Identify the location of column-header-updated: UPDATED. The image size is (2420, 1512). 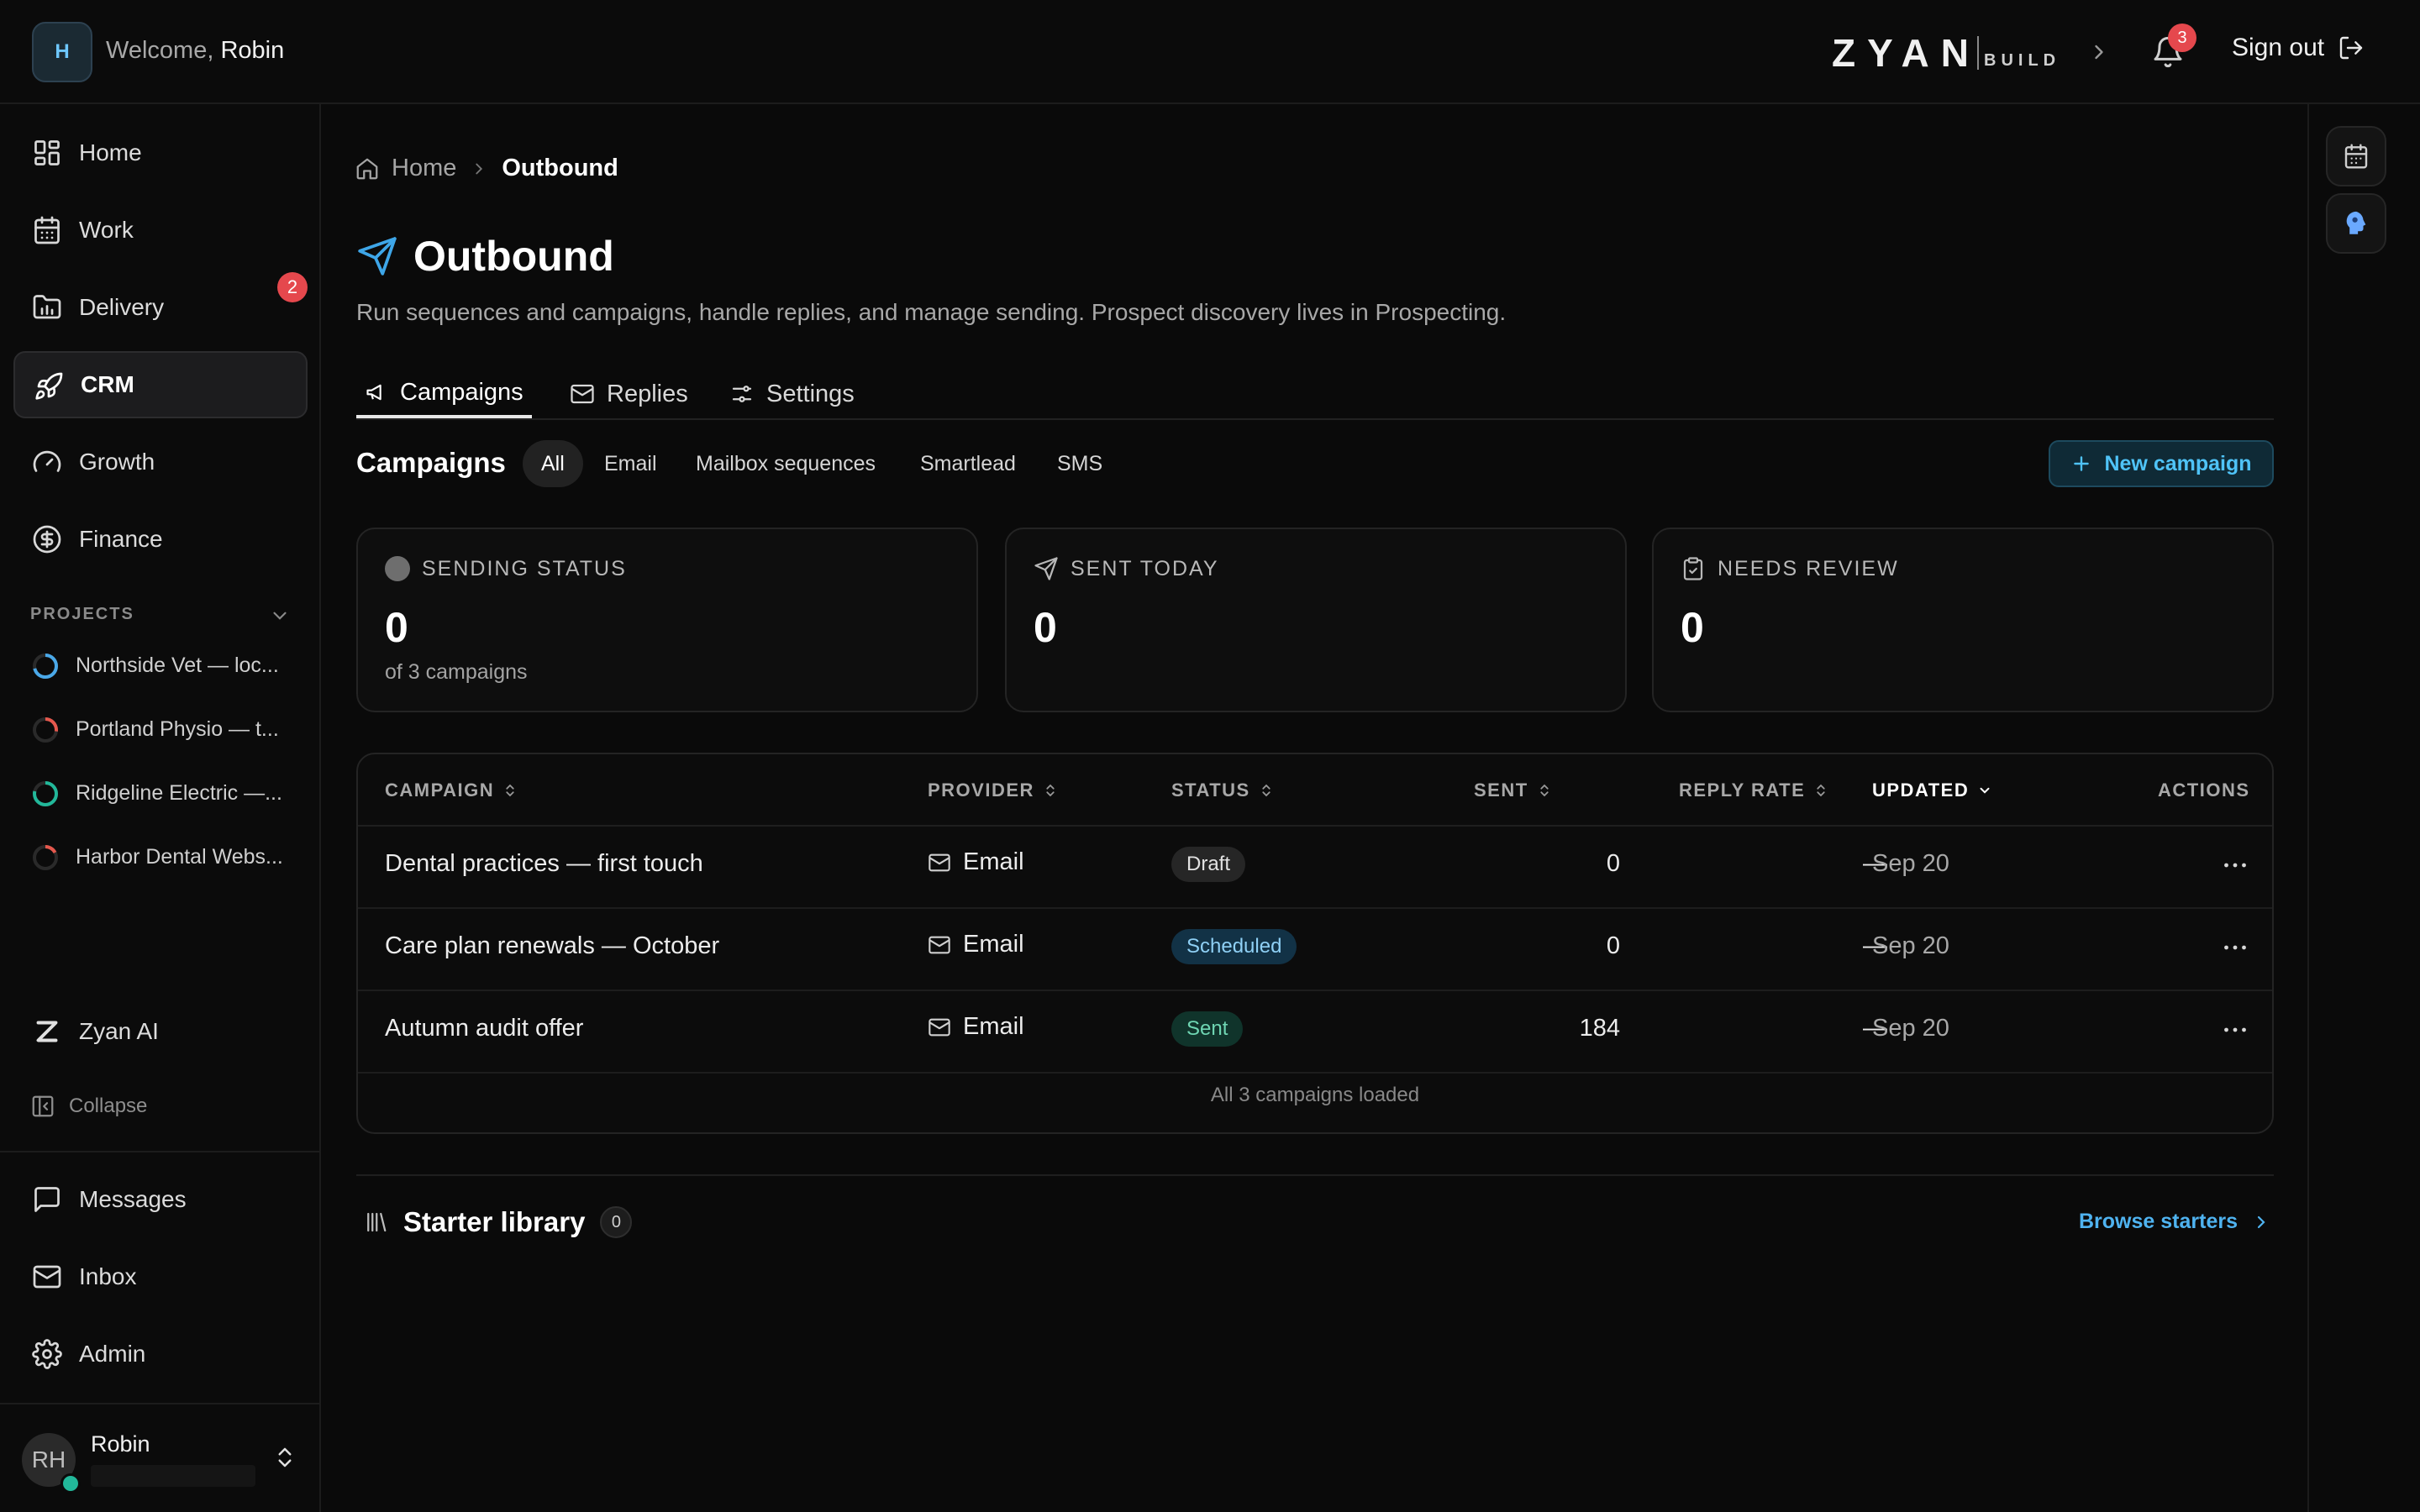
(1932, 790).